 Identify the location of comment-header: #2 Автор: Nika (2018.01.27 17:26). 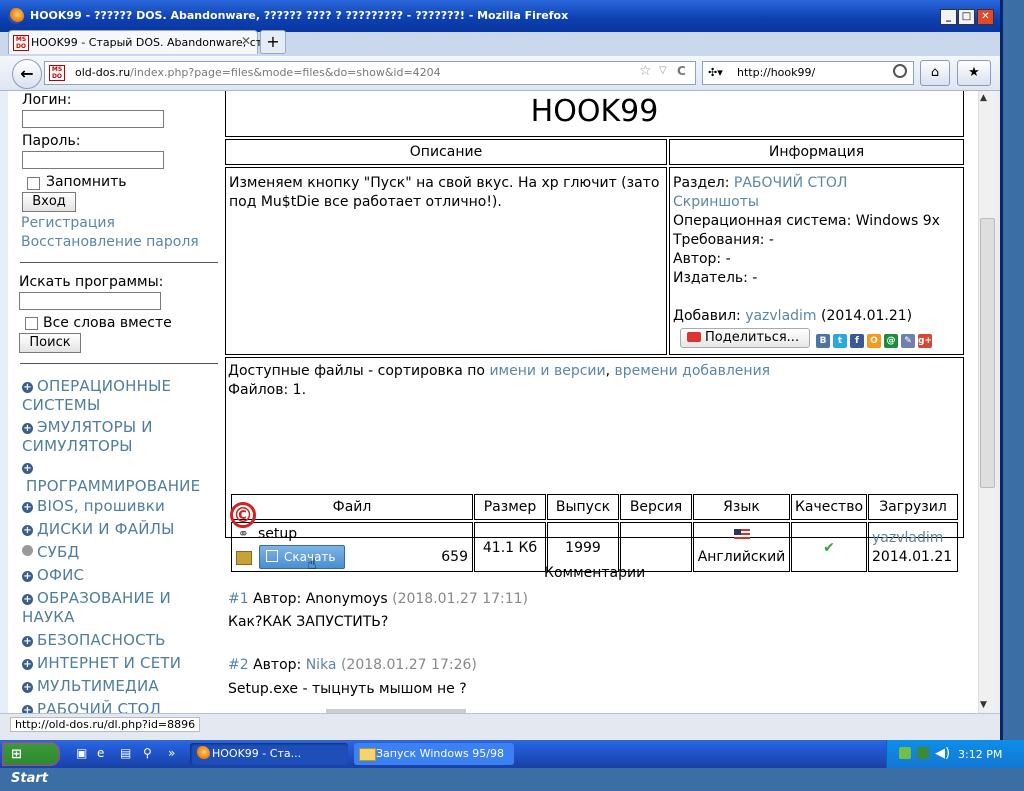
(352, 665).